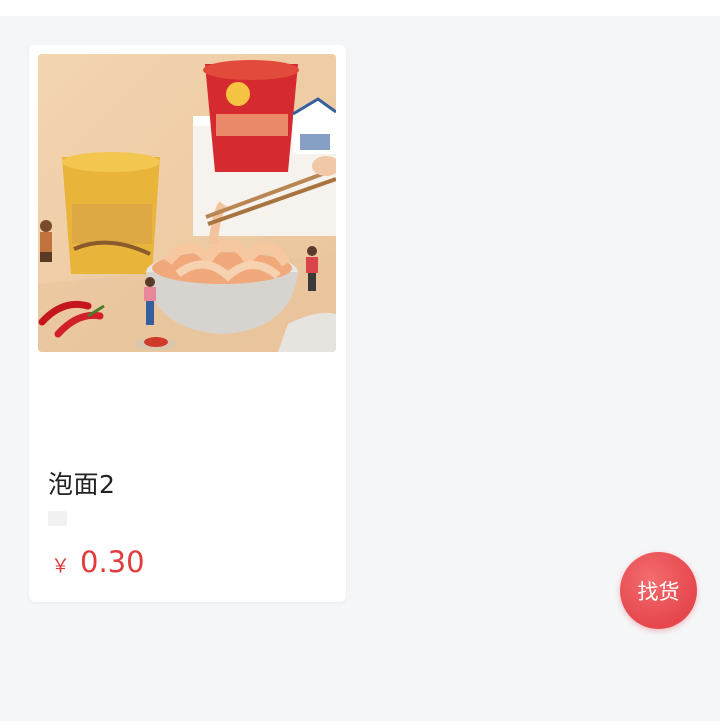 This screenshot has height=721, width=720. What do you see at coordinates (112, 562) in the screenshot?
I see `price-amount: 0.30` at bounding box center [112, 562].